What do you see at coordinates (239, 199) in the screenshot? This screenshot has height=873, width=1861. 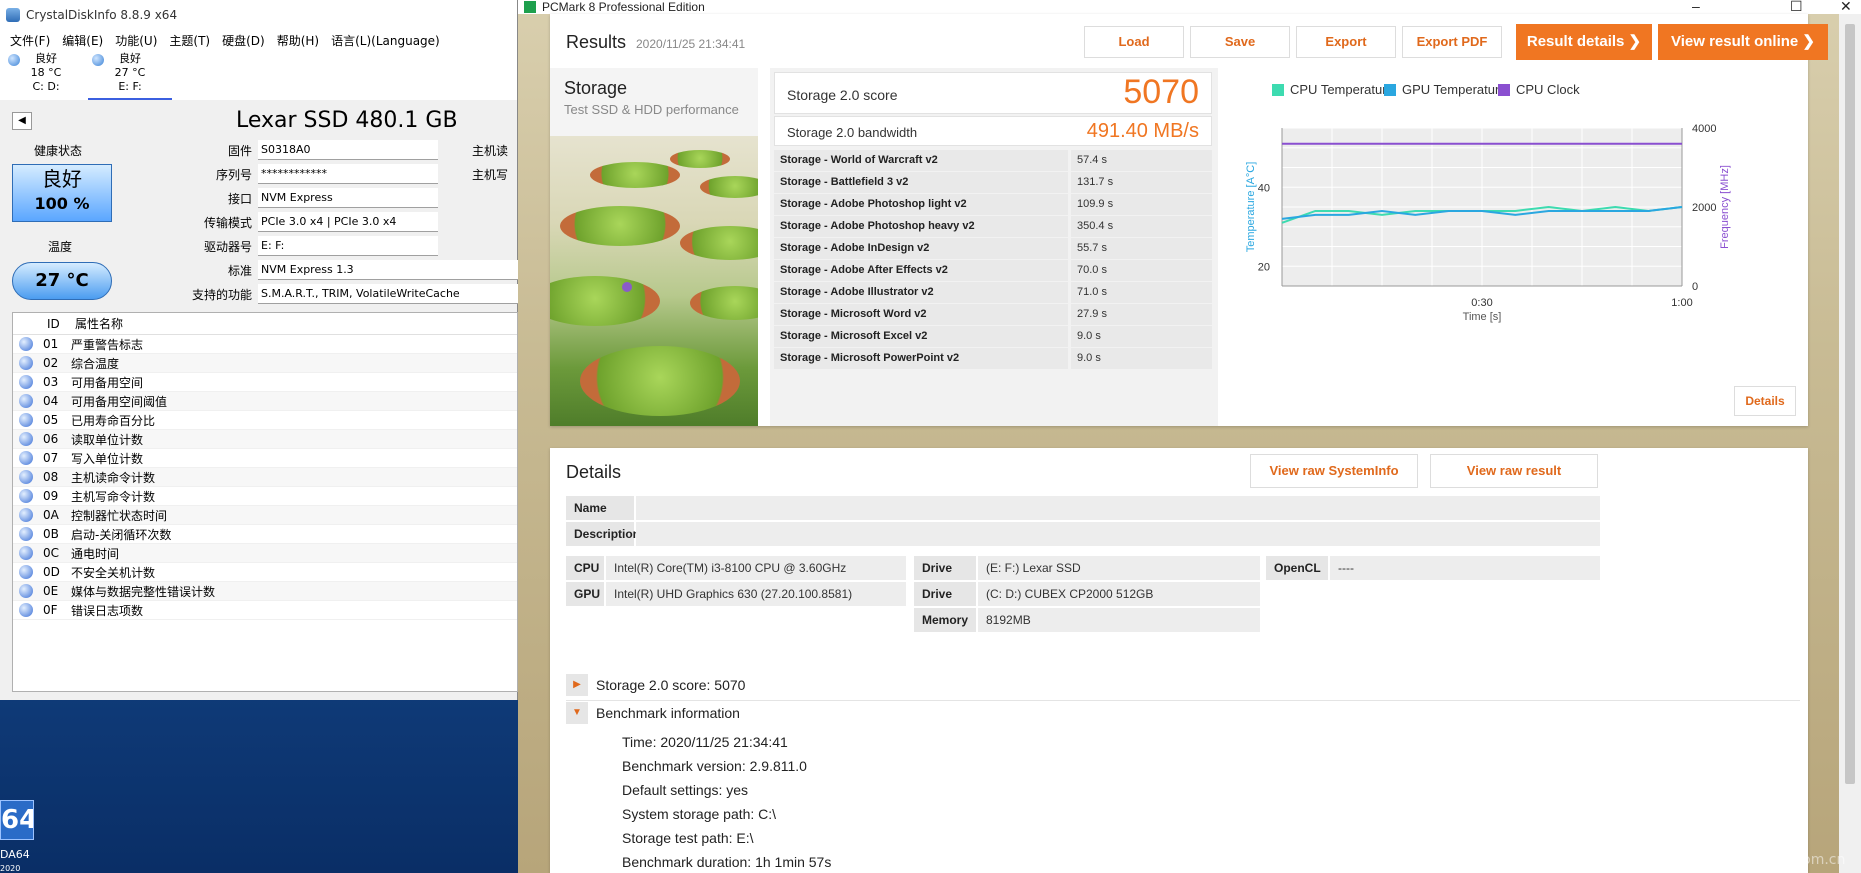 I see `field-label: 接口` at bounding box center [239, 199].